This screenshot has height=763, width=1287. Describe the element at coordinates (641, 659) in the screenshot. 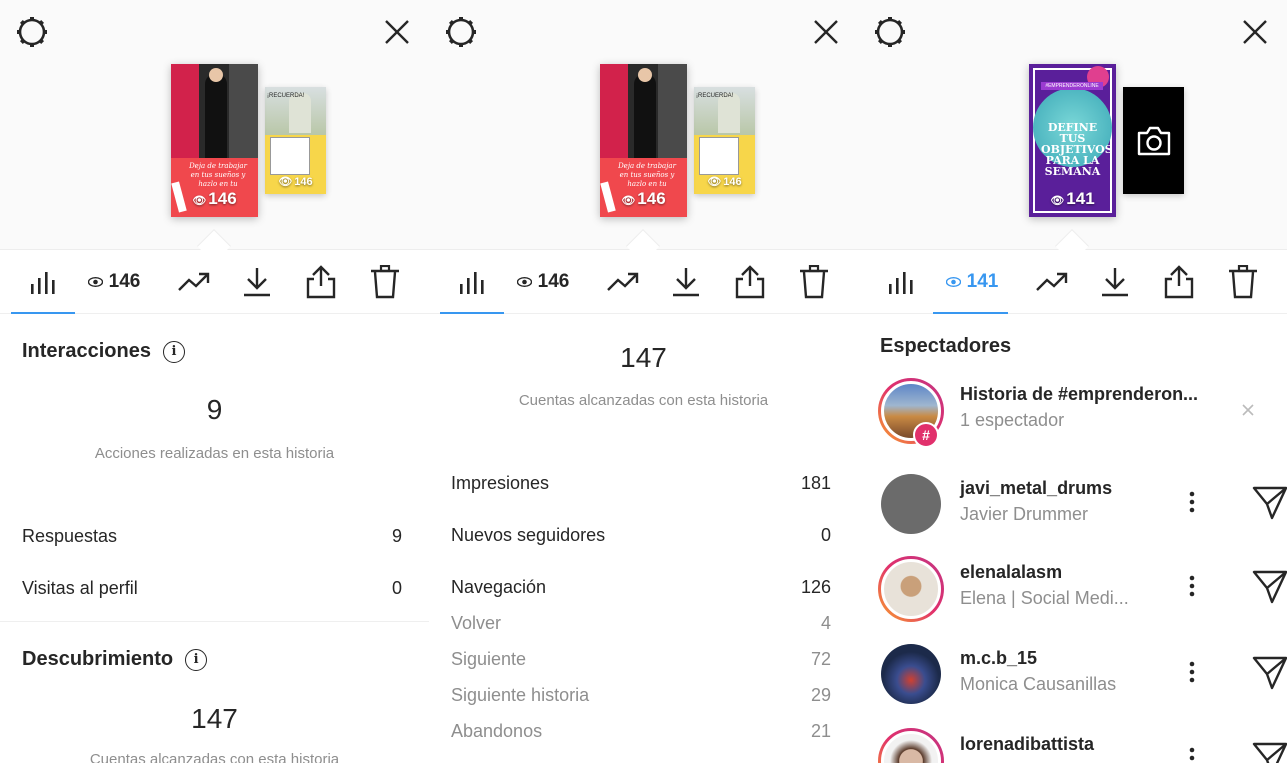

I see `navigation-row: Siguiente 72` at that location.